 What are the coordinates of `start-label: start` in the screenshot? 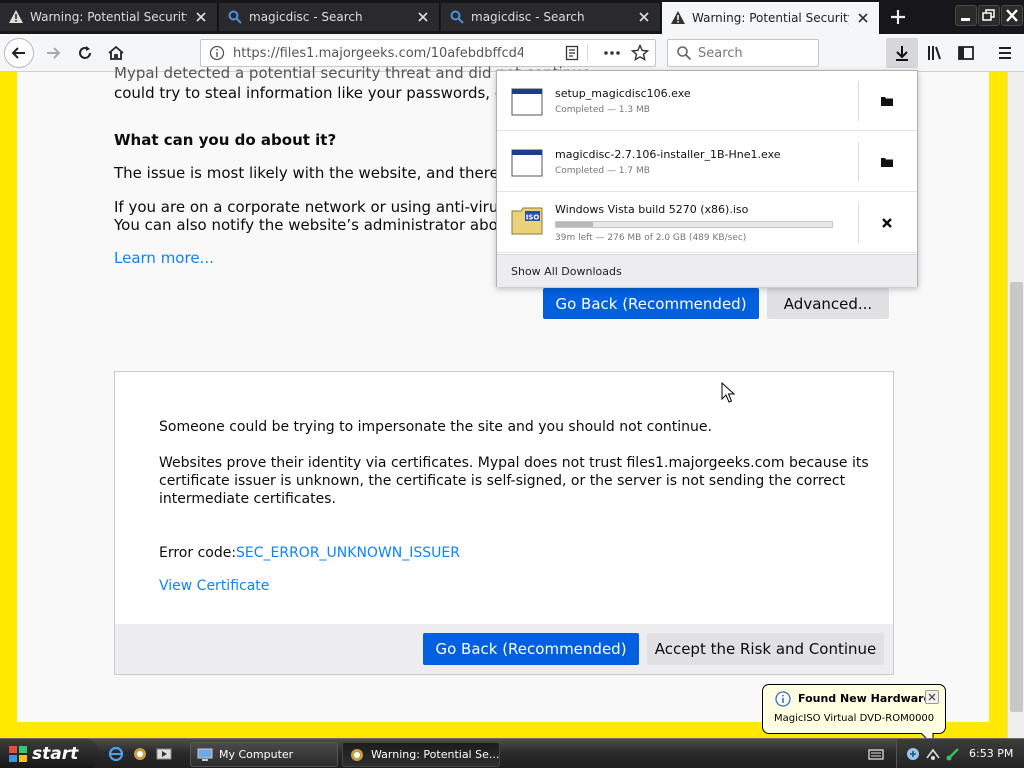 It's located at (55, 754).